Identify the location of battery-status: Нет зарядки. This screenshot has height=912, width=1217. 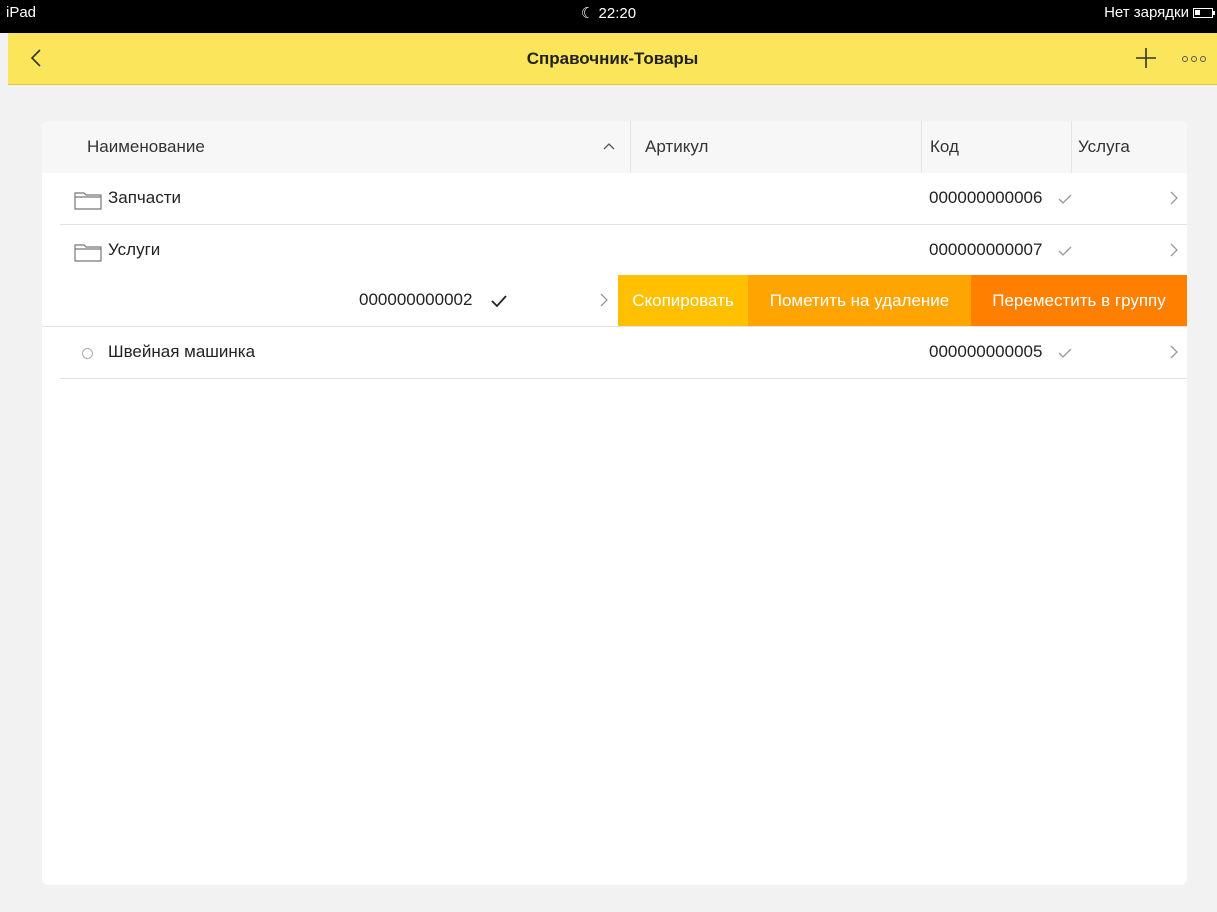
(1159, 12).